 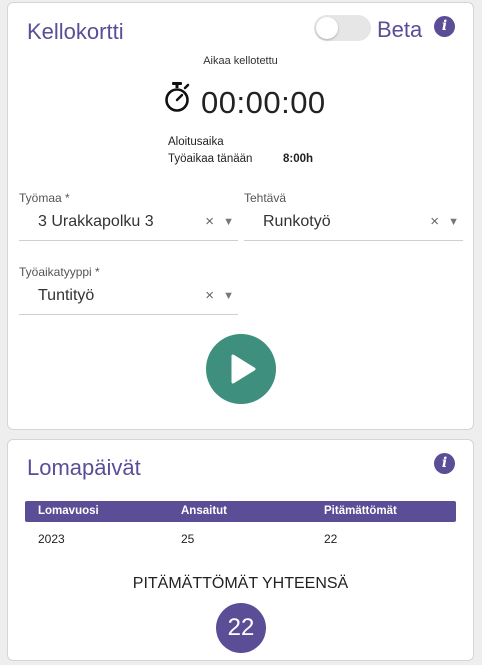 What do you see at coordinates (400, 29) in the screenshot?
I see `beta-label: Beta` at bounding box center [400, 29].